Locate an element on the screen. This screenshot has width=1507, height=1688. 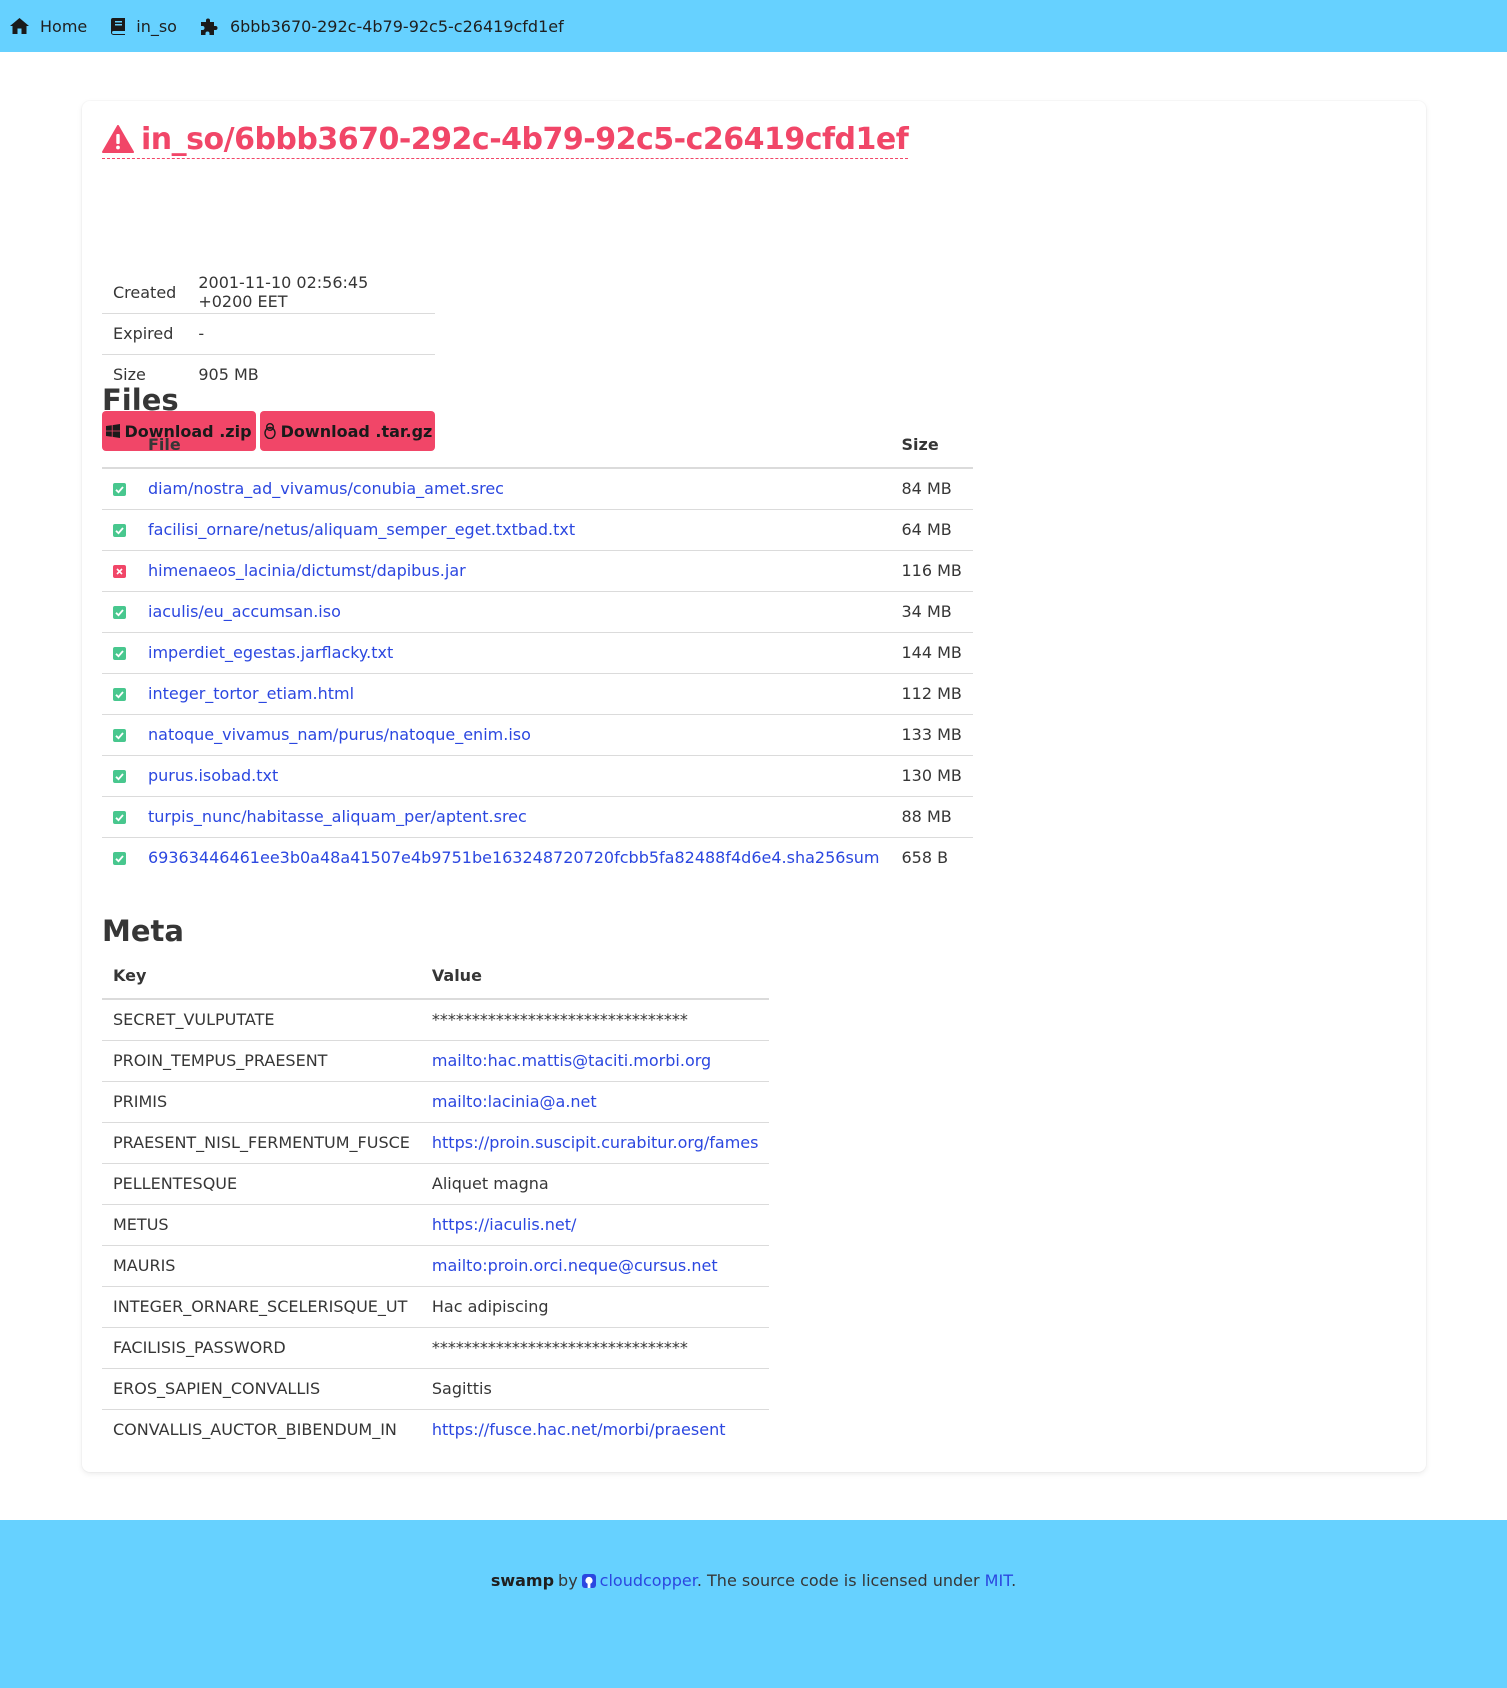
github-icon is located at coordinates (588, 1581).